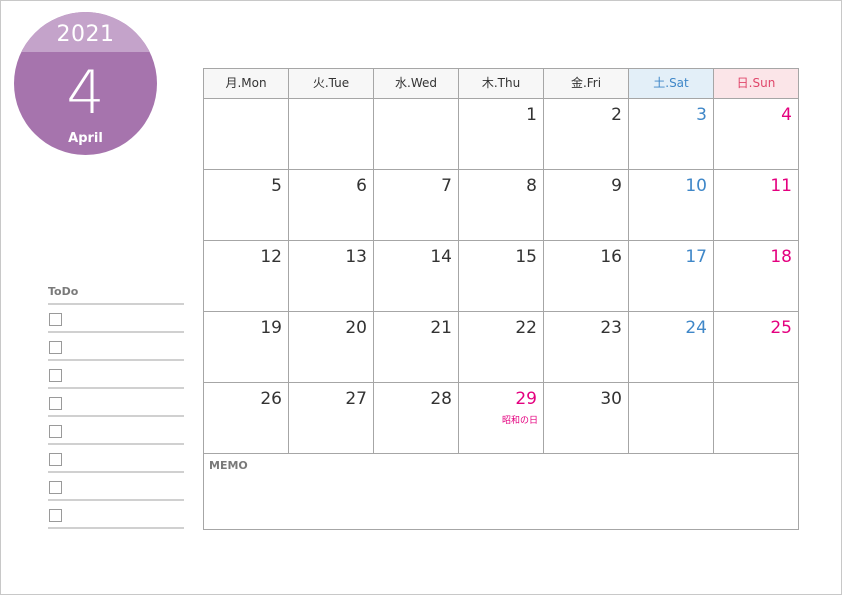  I want to click on day-cell: 29 昭和の日, so click(501, 418).